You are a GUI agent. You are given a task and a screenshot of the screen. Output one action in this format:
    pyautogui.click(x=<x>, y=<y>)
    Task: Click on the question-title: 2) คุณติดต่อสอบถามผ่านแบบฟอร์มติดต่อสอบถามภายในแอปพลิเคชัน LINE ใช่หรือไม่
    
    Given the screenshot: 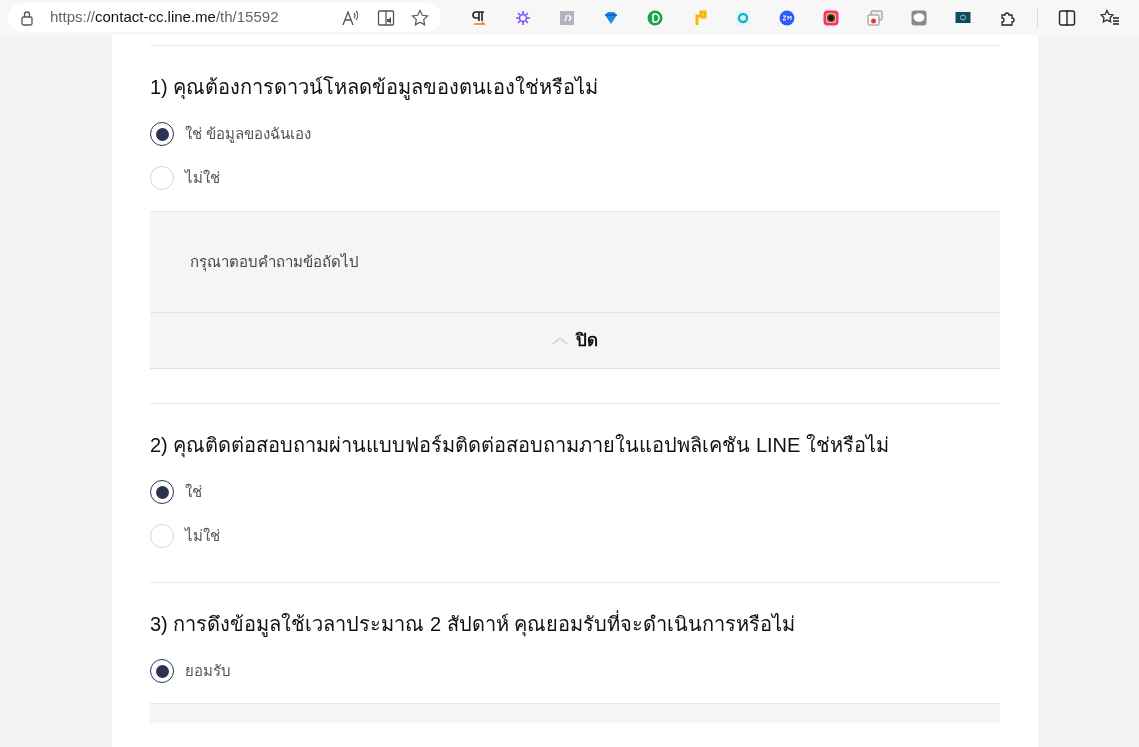 What is the action you would take?
    pyautogui.click(x=520, y=445)
    